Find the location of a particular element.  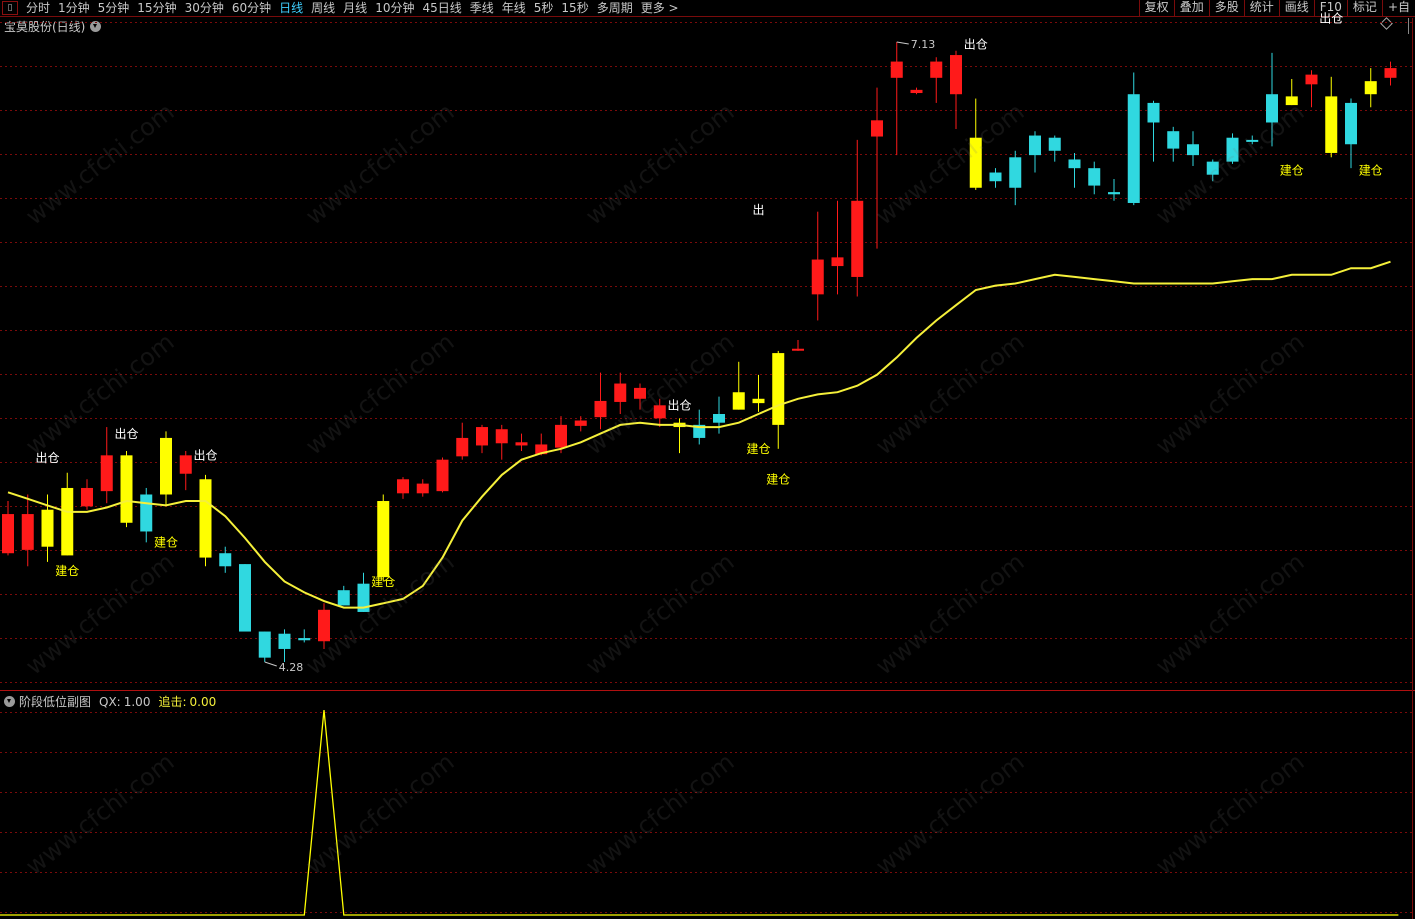

sell-signal-label: 出 is located at coordinates (758, 210).